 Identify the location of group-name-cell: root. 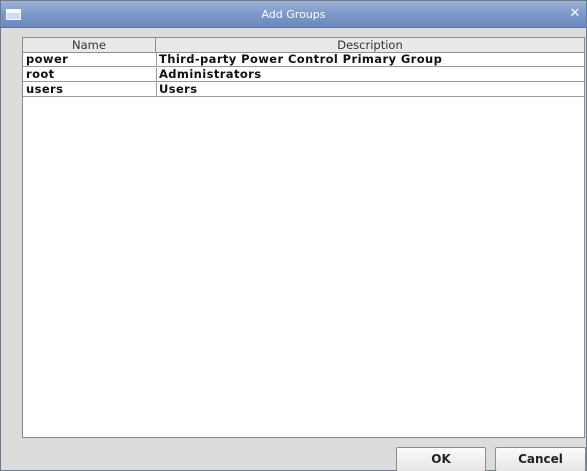
(40, 74).